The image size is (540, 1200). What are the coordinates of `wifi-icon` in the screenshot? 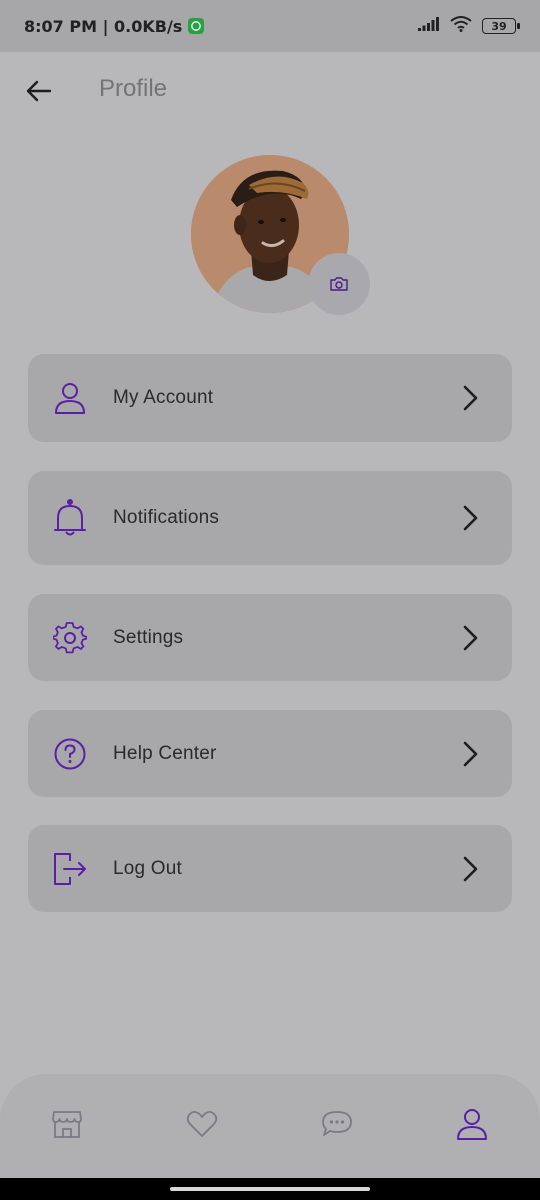 It's located at (461, 26).